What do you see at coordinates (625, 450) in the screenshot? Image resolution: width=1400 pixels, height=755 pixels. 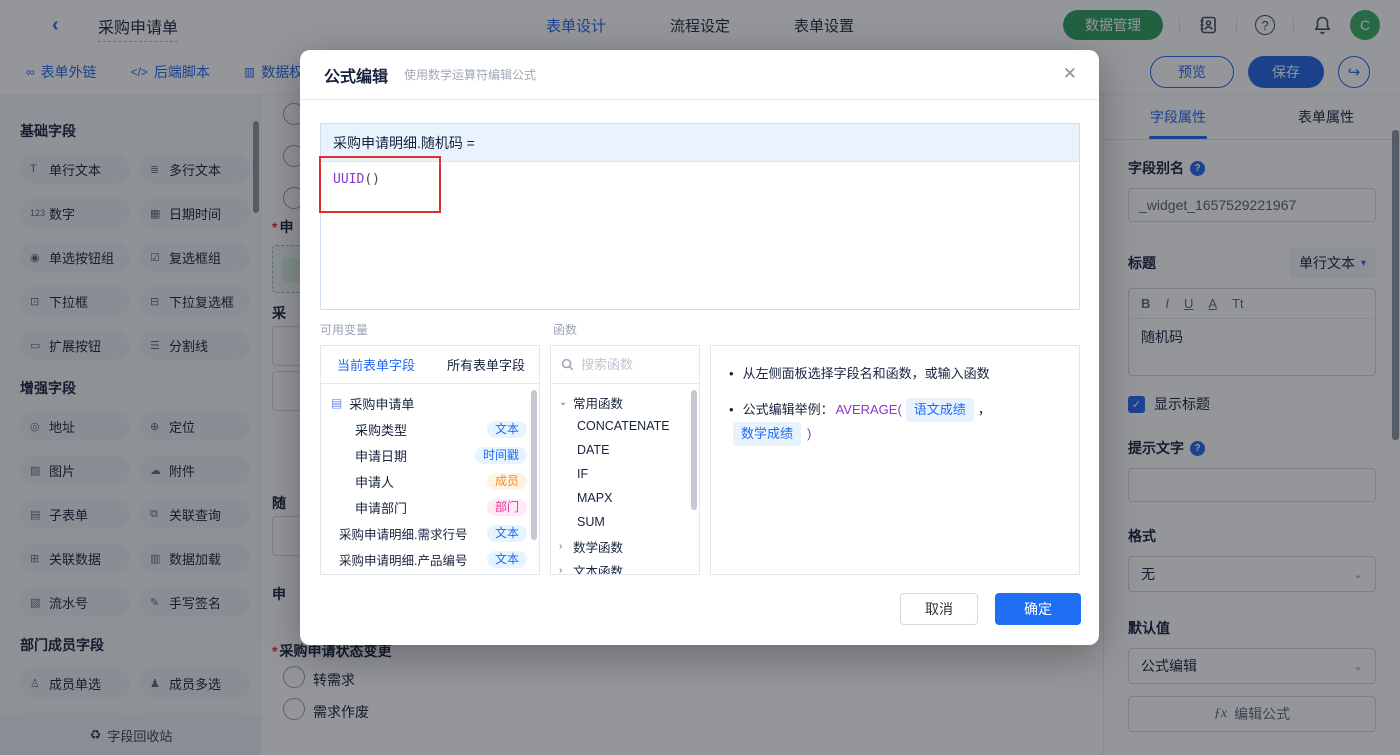 I see `function-item: DATE` at bounding box center [625, 450].